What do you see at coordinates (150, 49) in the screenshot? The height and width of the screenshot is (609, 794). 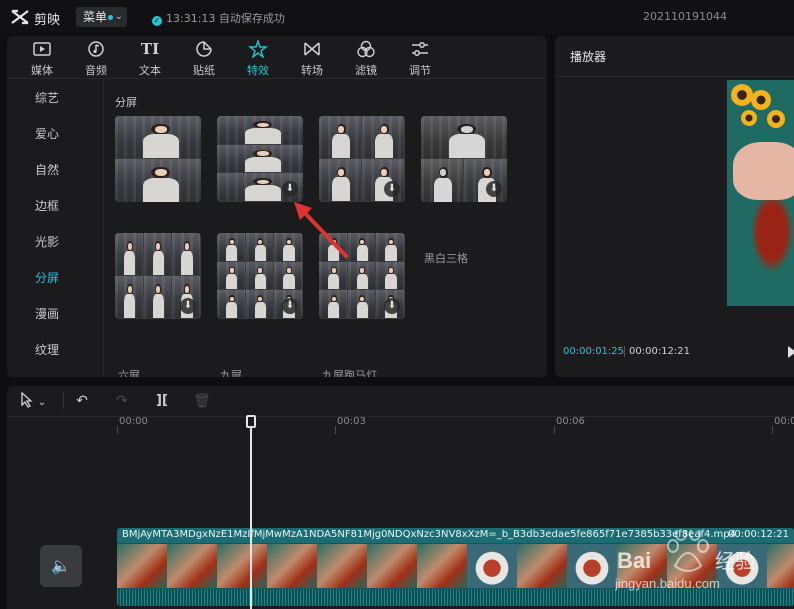 I see `text-icon: TI` at bounding box center [150, 49].